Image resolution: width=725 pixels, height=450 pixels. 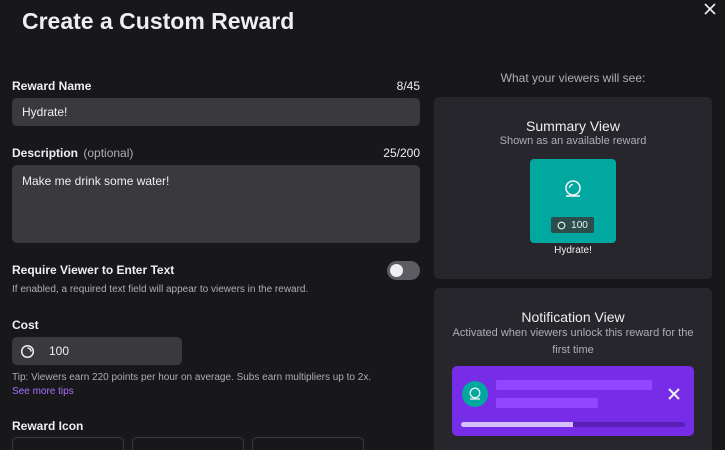 What do you see at coordinates (73, 153) in the screenshot?
I see `description-label: Description (optional)` at bounding box center [73, 153].